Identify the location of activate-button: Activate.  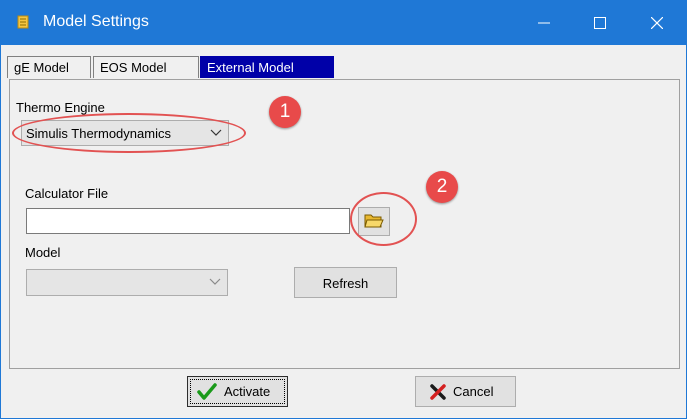
(237, 391).